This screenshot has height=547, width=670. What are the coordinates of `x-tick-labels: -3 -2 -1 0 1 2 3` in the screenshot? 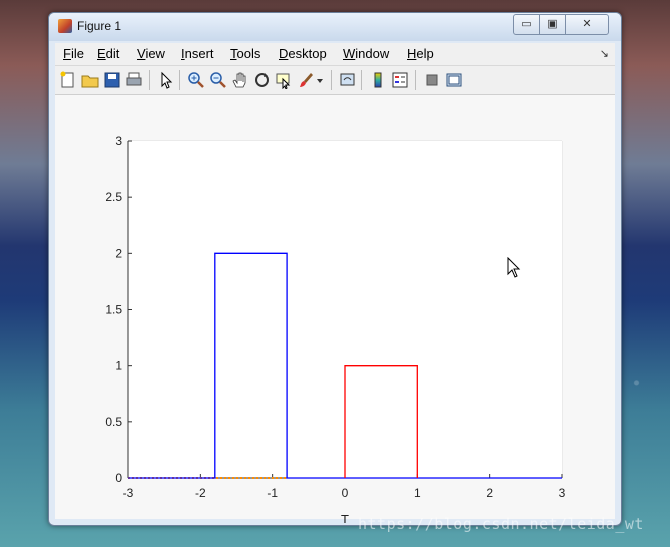 It's located at (344, 493).